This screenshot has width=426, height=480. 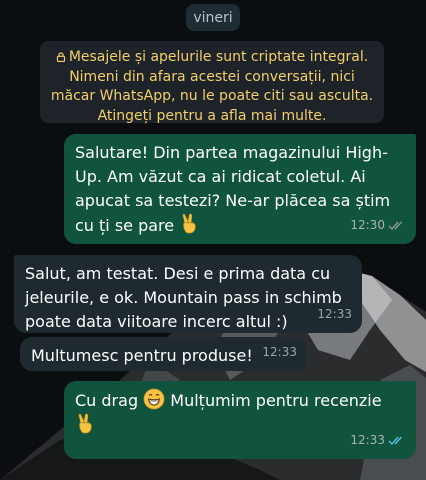 I want to click on date-chip: vineri, so click(x=213, y=17).